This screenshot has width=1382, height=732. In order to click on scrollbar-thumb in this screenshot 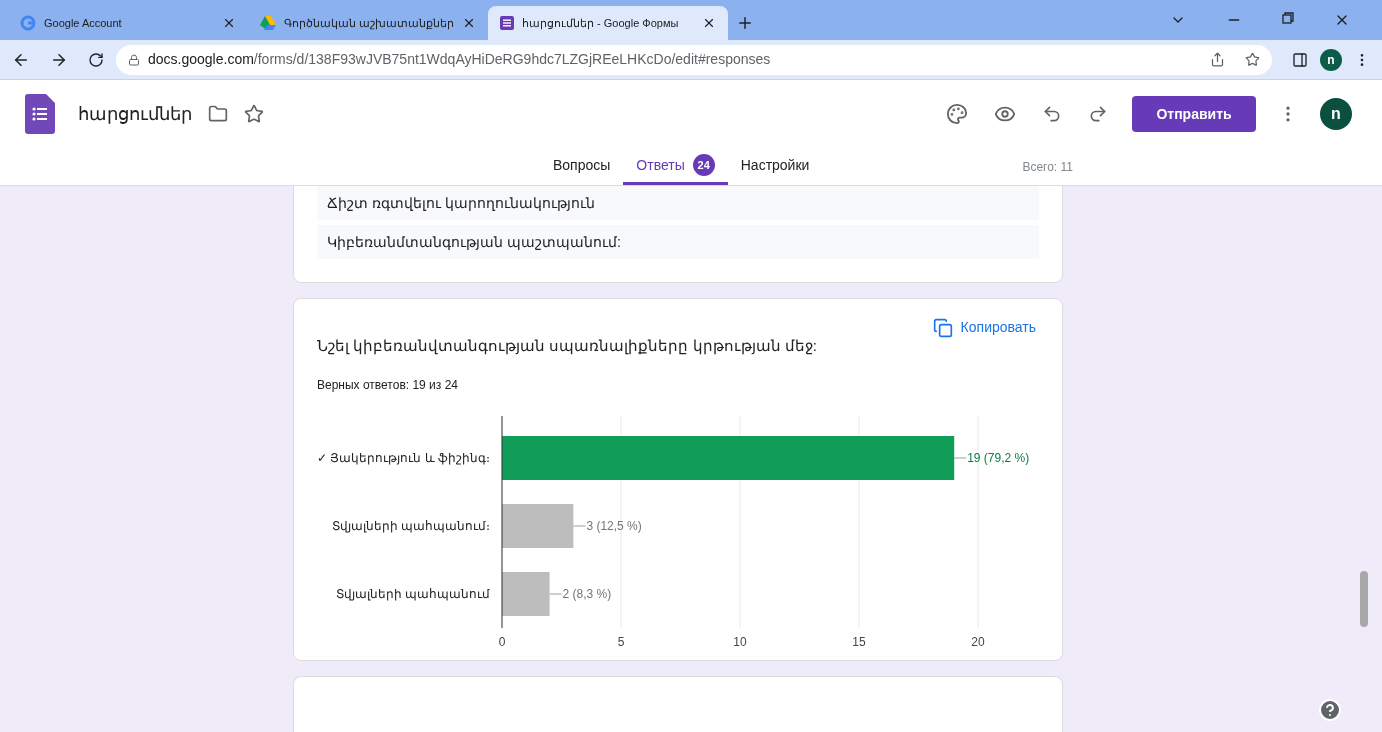, I will do `click(1364, 599)`.